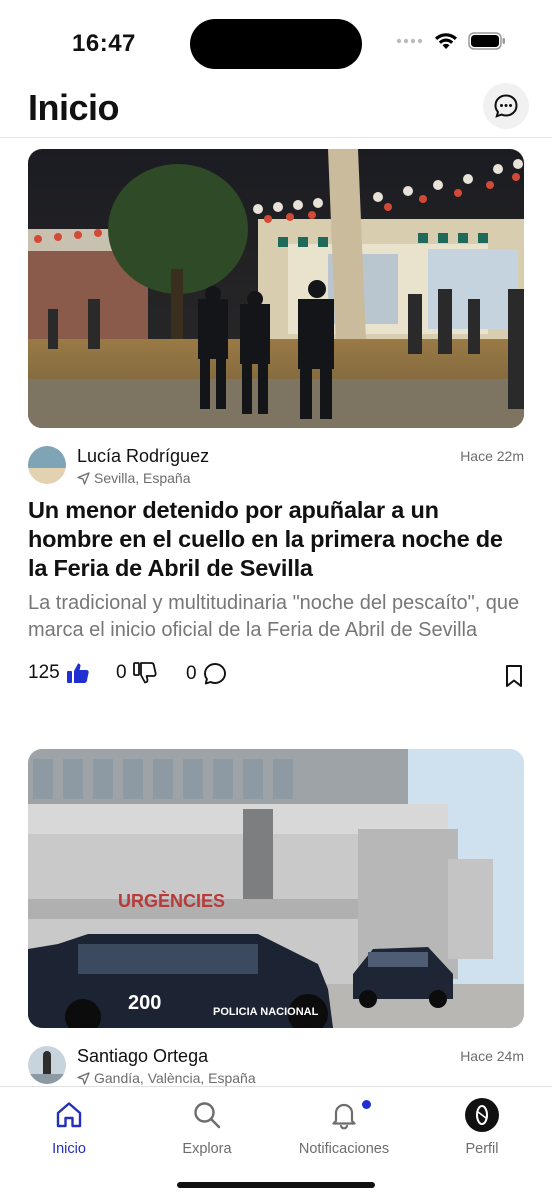 This screenshot has height=1200, width=552. Describe the element at coordinates (77, 673) in the screenshot. I see `thumbs-up-filled-icon` at that location.